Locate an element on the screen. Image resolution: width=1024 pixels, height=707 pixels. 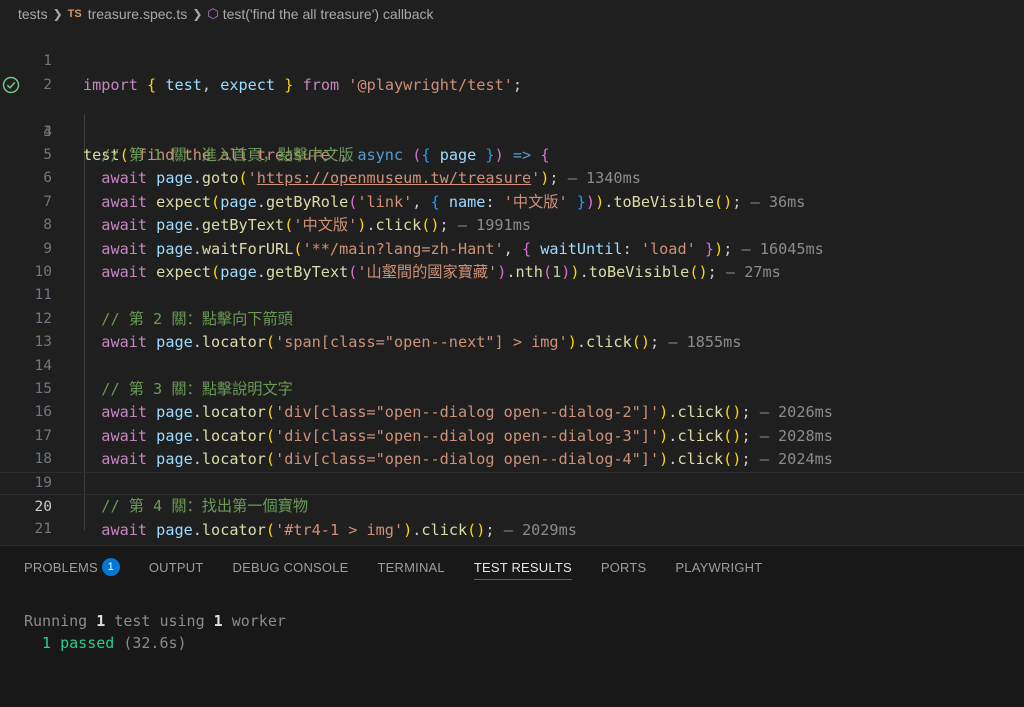
tab-label: PORTS is located at coordinates (623, 567).